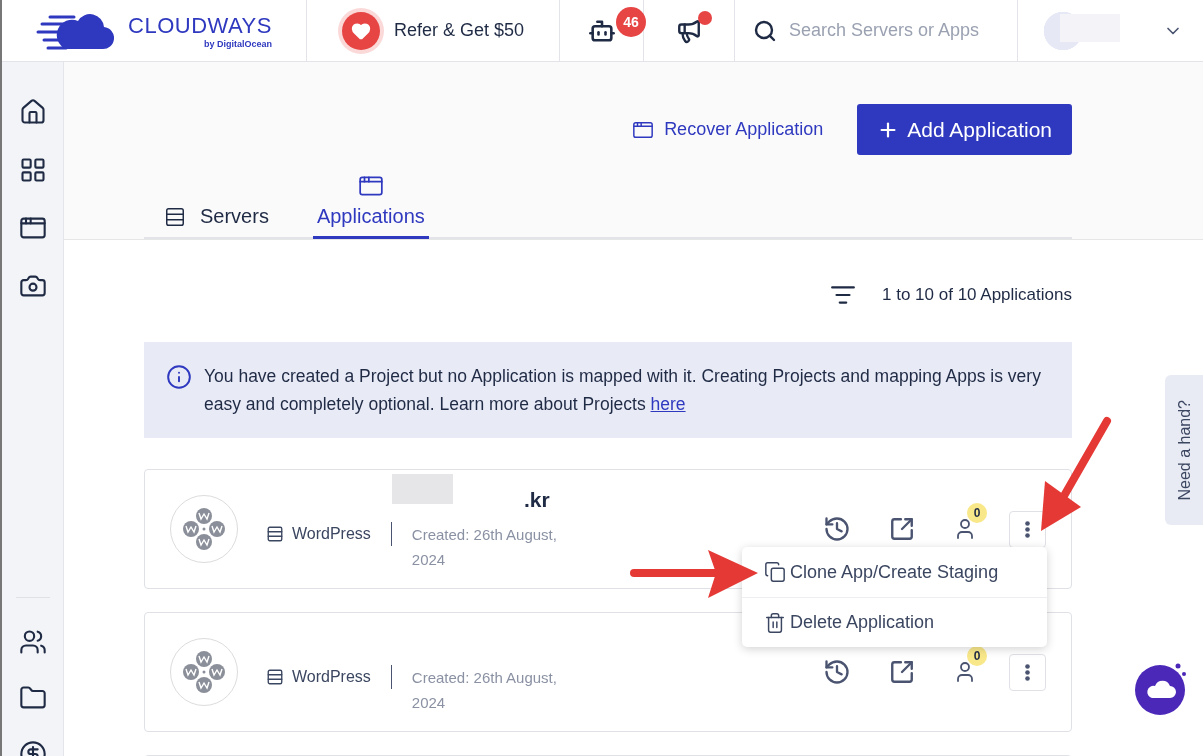 The width and height of the screenshot is (1203, 756). What do you see at coordinates (775, 572) in the screenshot?
I see `copy-icon` at bounding box center [775, 572].